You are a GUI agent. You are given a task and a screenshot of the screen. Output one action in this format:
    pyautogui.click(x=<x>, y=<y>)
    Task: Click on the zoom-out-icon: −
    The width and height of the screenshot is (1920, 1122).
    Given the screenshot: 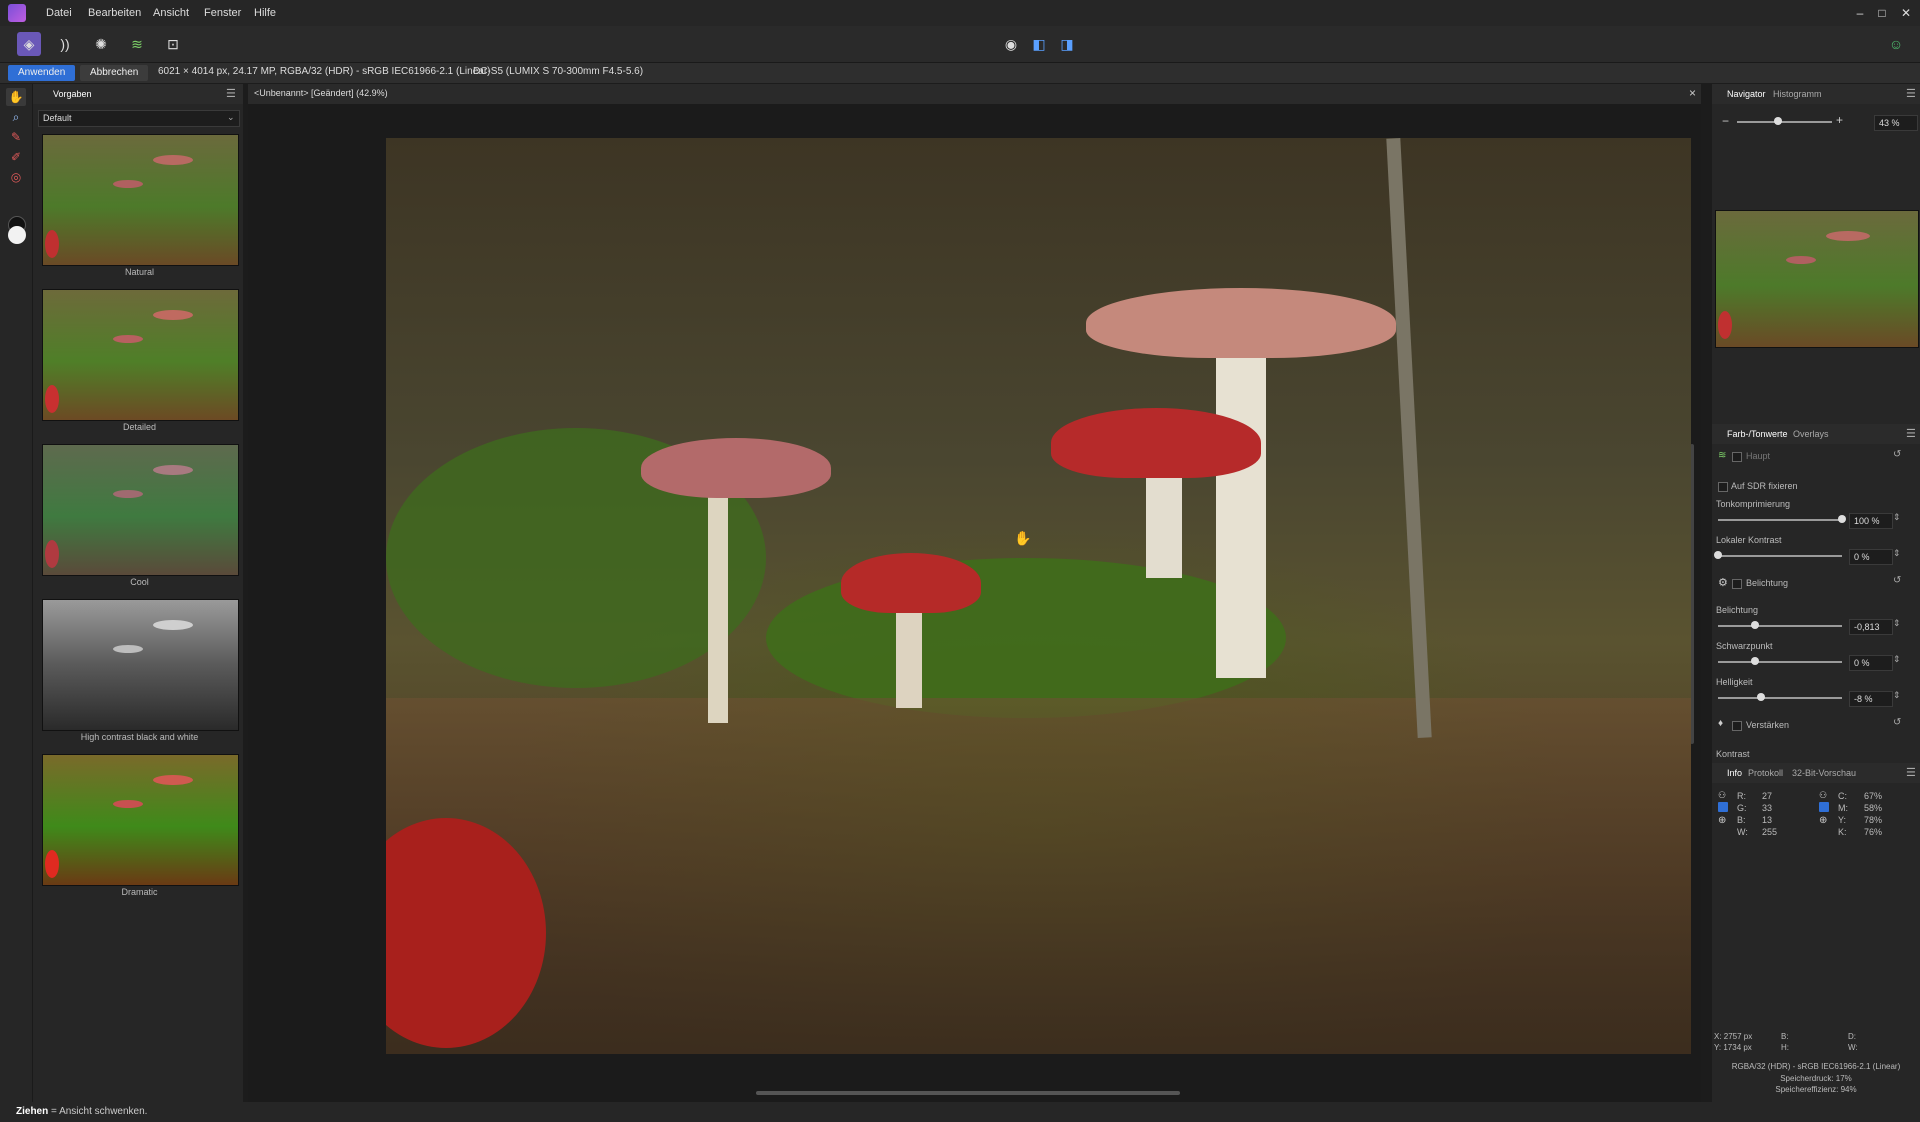 What is the action you would take?
    pyautogui.click(x=1725, y=121)
    